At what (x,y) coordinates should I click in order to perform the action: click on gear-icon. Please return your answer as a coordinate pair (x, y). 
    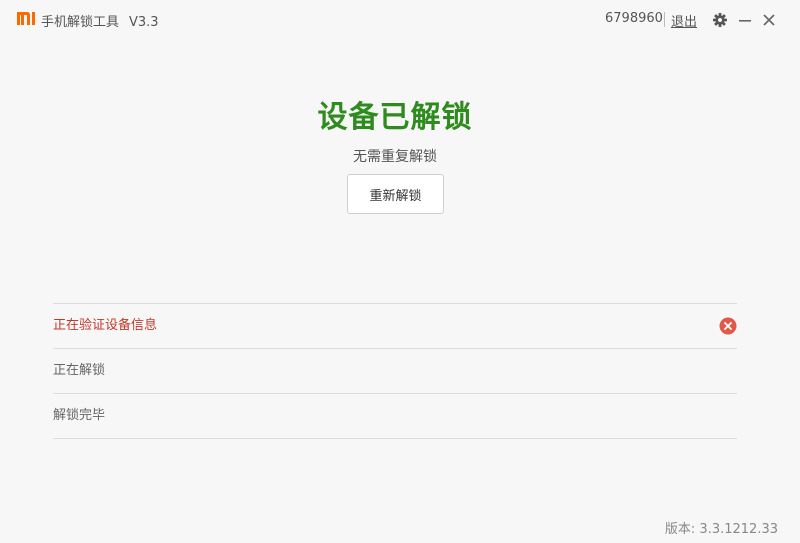
    Looking at the image, I should click on (720, 20).